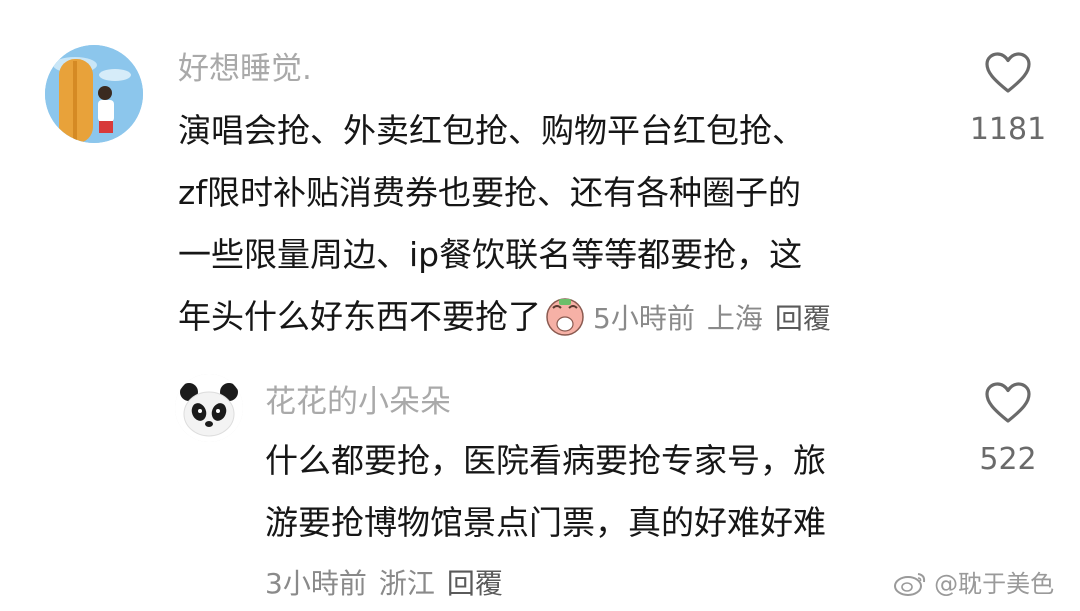  Describe the element at coordinates (565, 315) in the screenshot. I see `crying-face-emoji-icon` at that location.